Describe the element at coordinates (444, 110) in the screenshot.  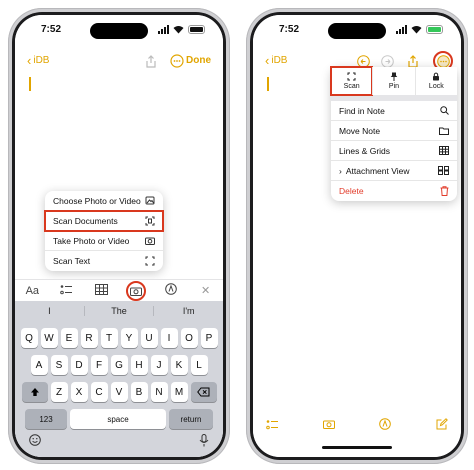
I see `search-icon` at that location.